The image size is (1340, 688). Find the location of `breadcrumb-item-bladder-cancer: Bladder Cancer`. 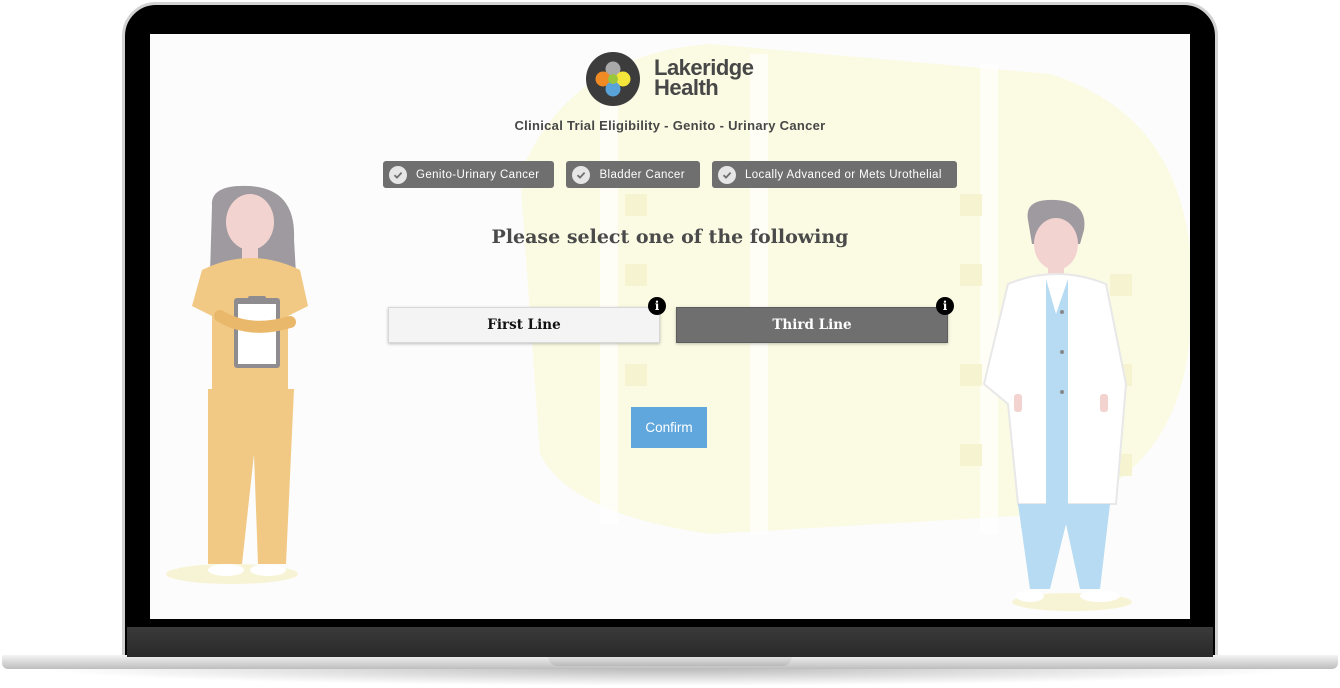

breadcrumb-item-bladder-cancer: Bladder Cancer is located at coordinates (633, 174).